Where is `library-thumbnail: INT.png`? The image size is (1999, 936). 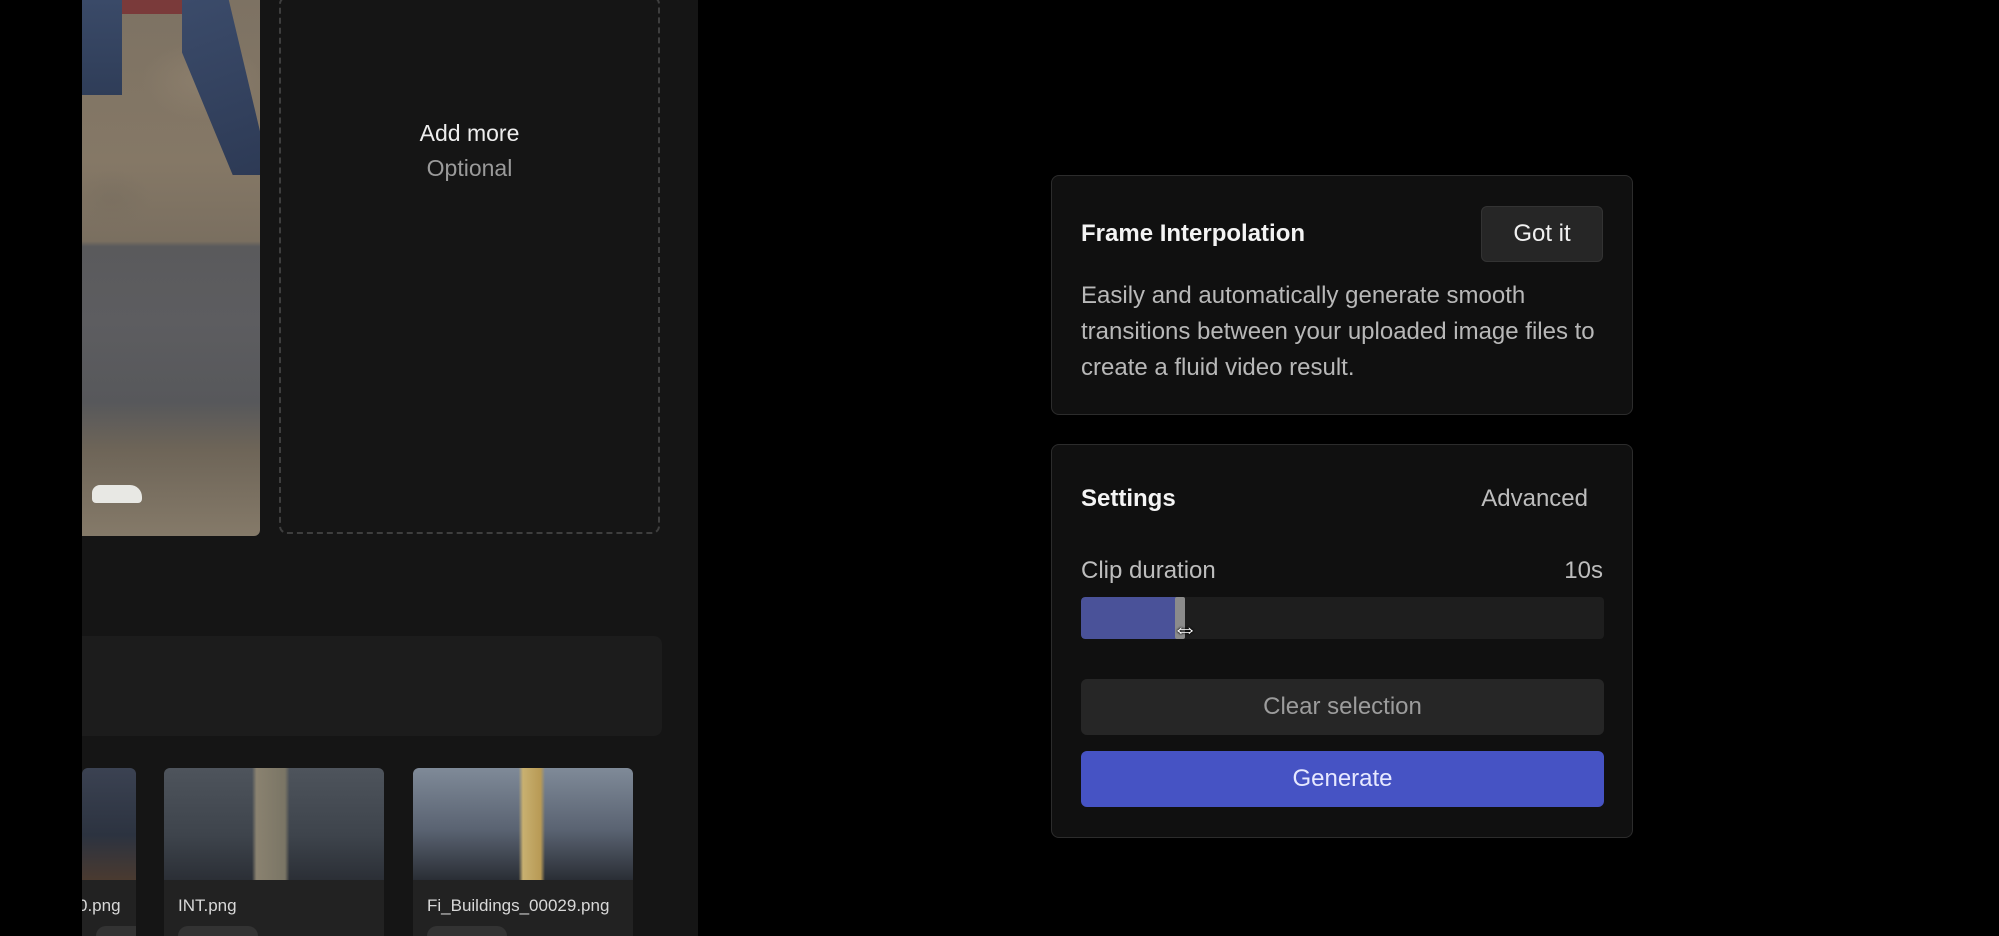
library-thumbnail: INT.png is located at coordinates (274, 852).